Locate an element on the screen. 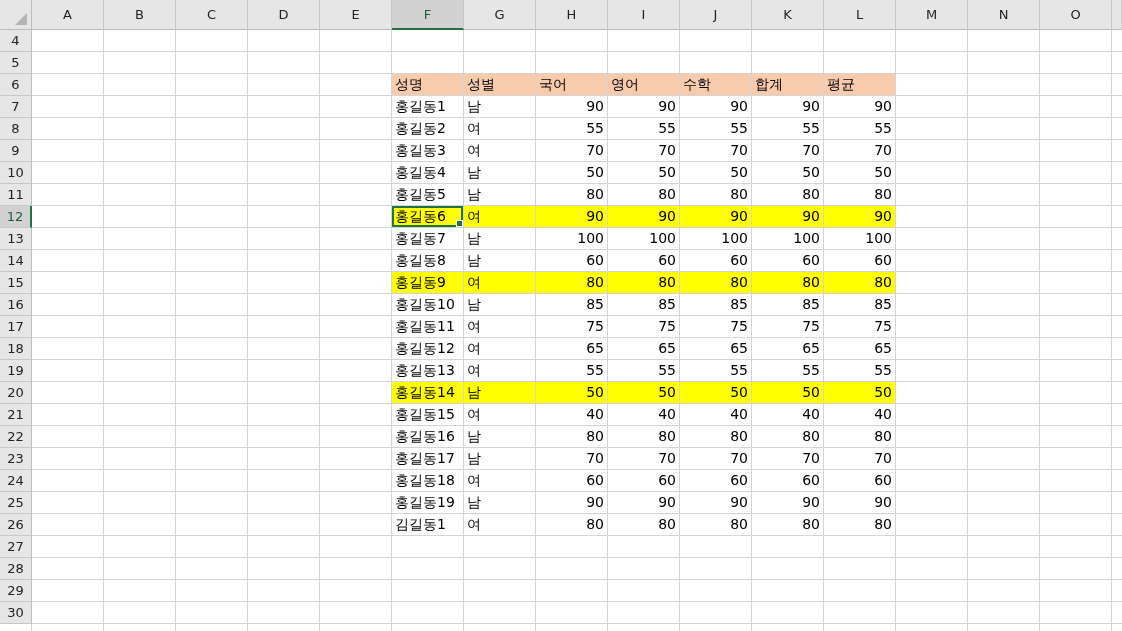  row-header: 23 is located at coordinates (16, 459).